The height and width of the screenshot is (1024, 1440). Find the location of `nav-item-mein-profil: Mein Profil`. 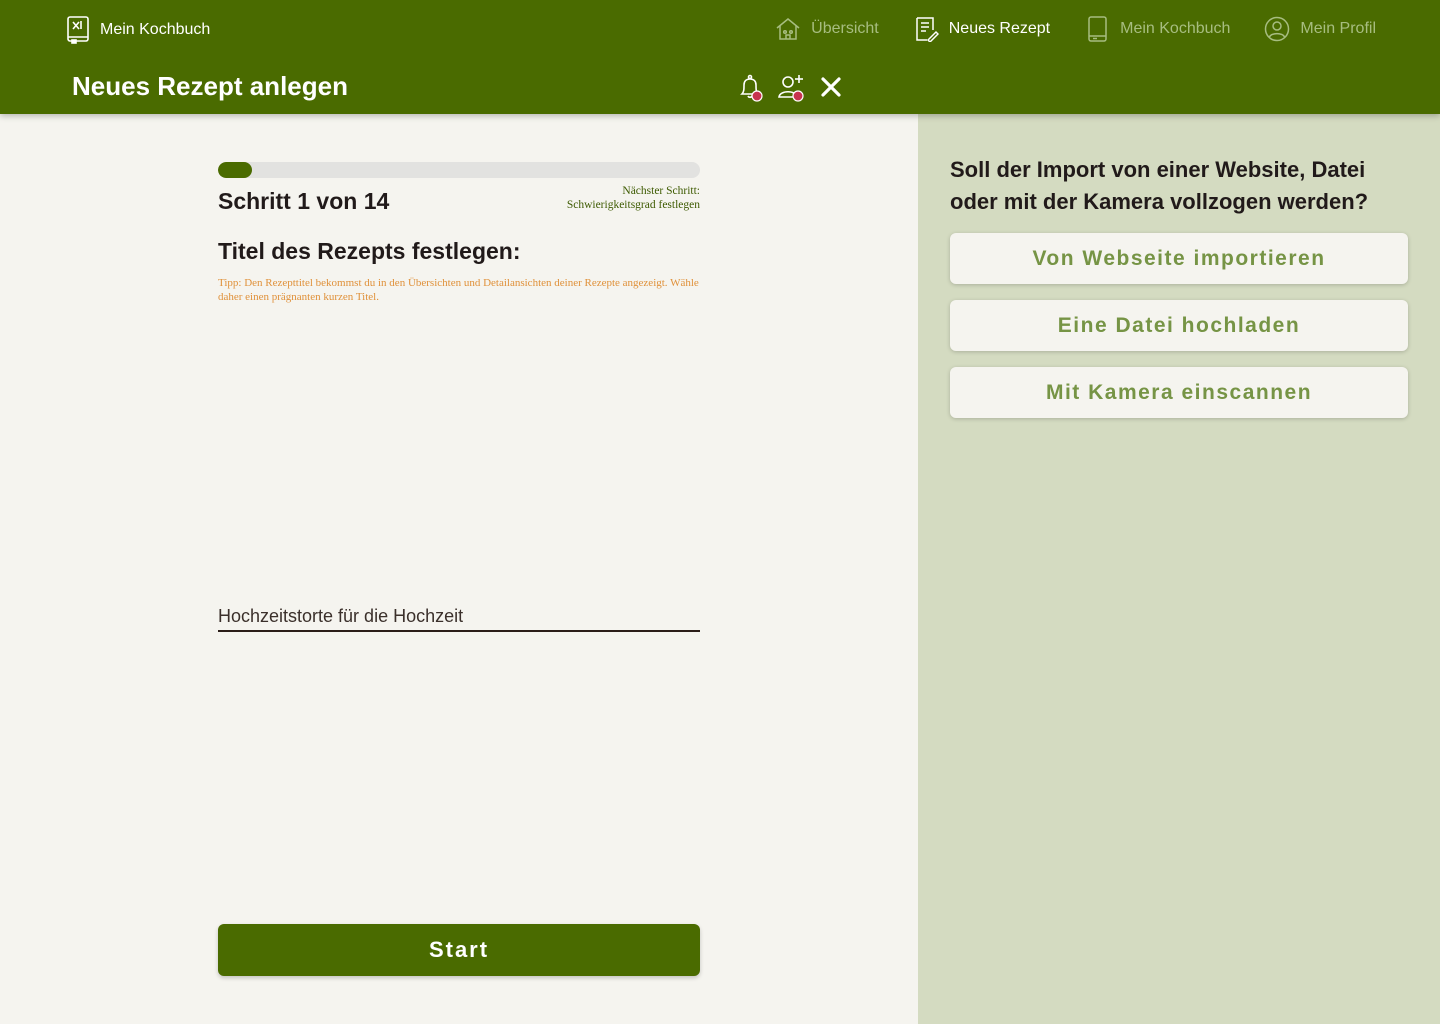

nav-item-mein-profil: Mein Profil is located at coordinates (1320, 29).